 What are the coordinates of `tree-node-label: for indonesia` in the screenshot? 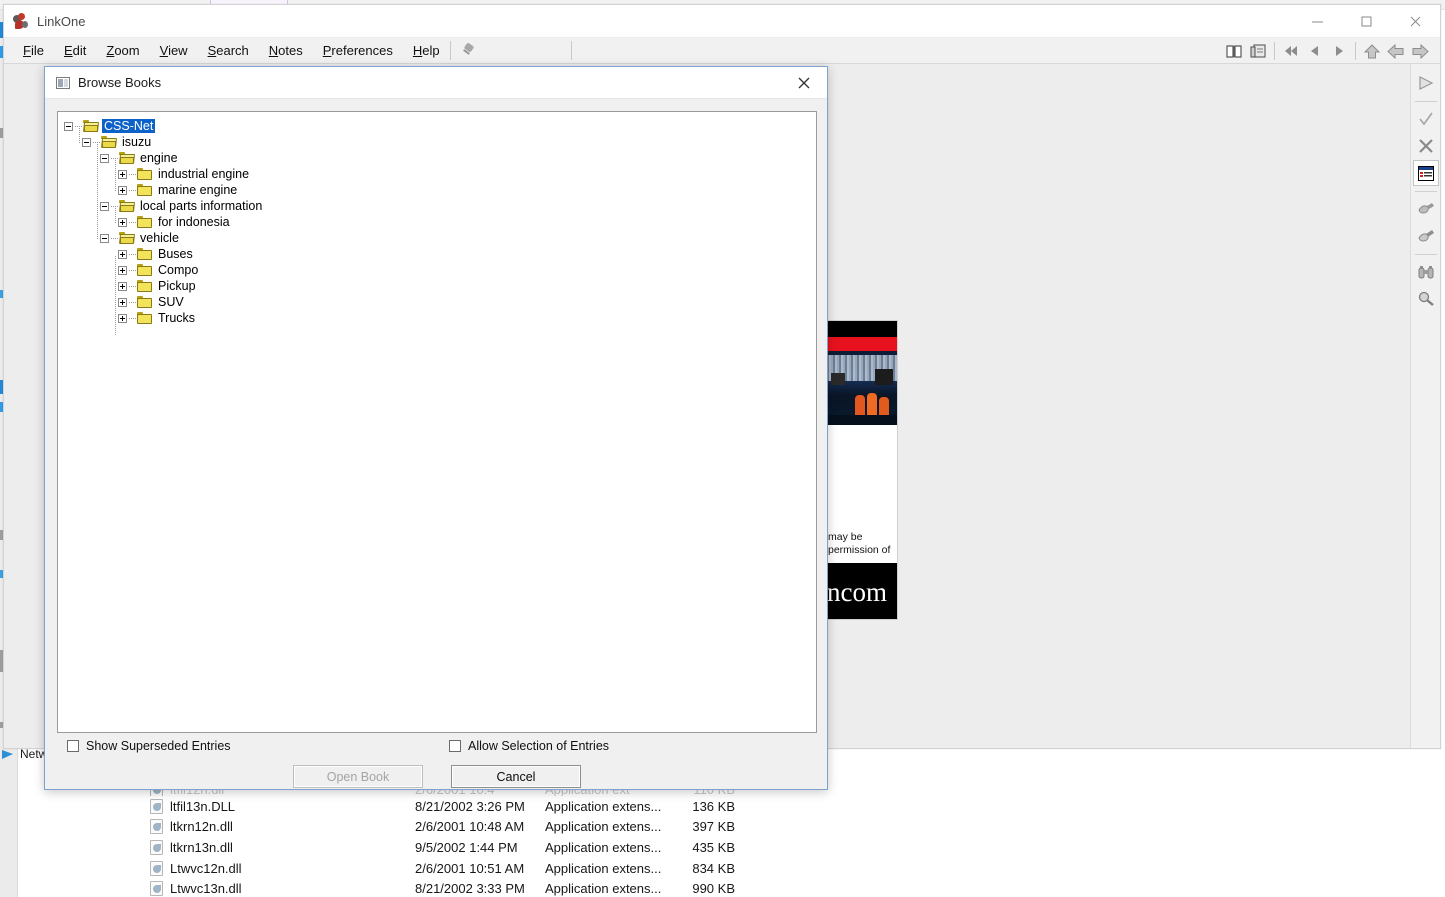 It's located at (194, 222).